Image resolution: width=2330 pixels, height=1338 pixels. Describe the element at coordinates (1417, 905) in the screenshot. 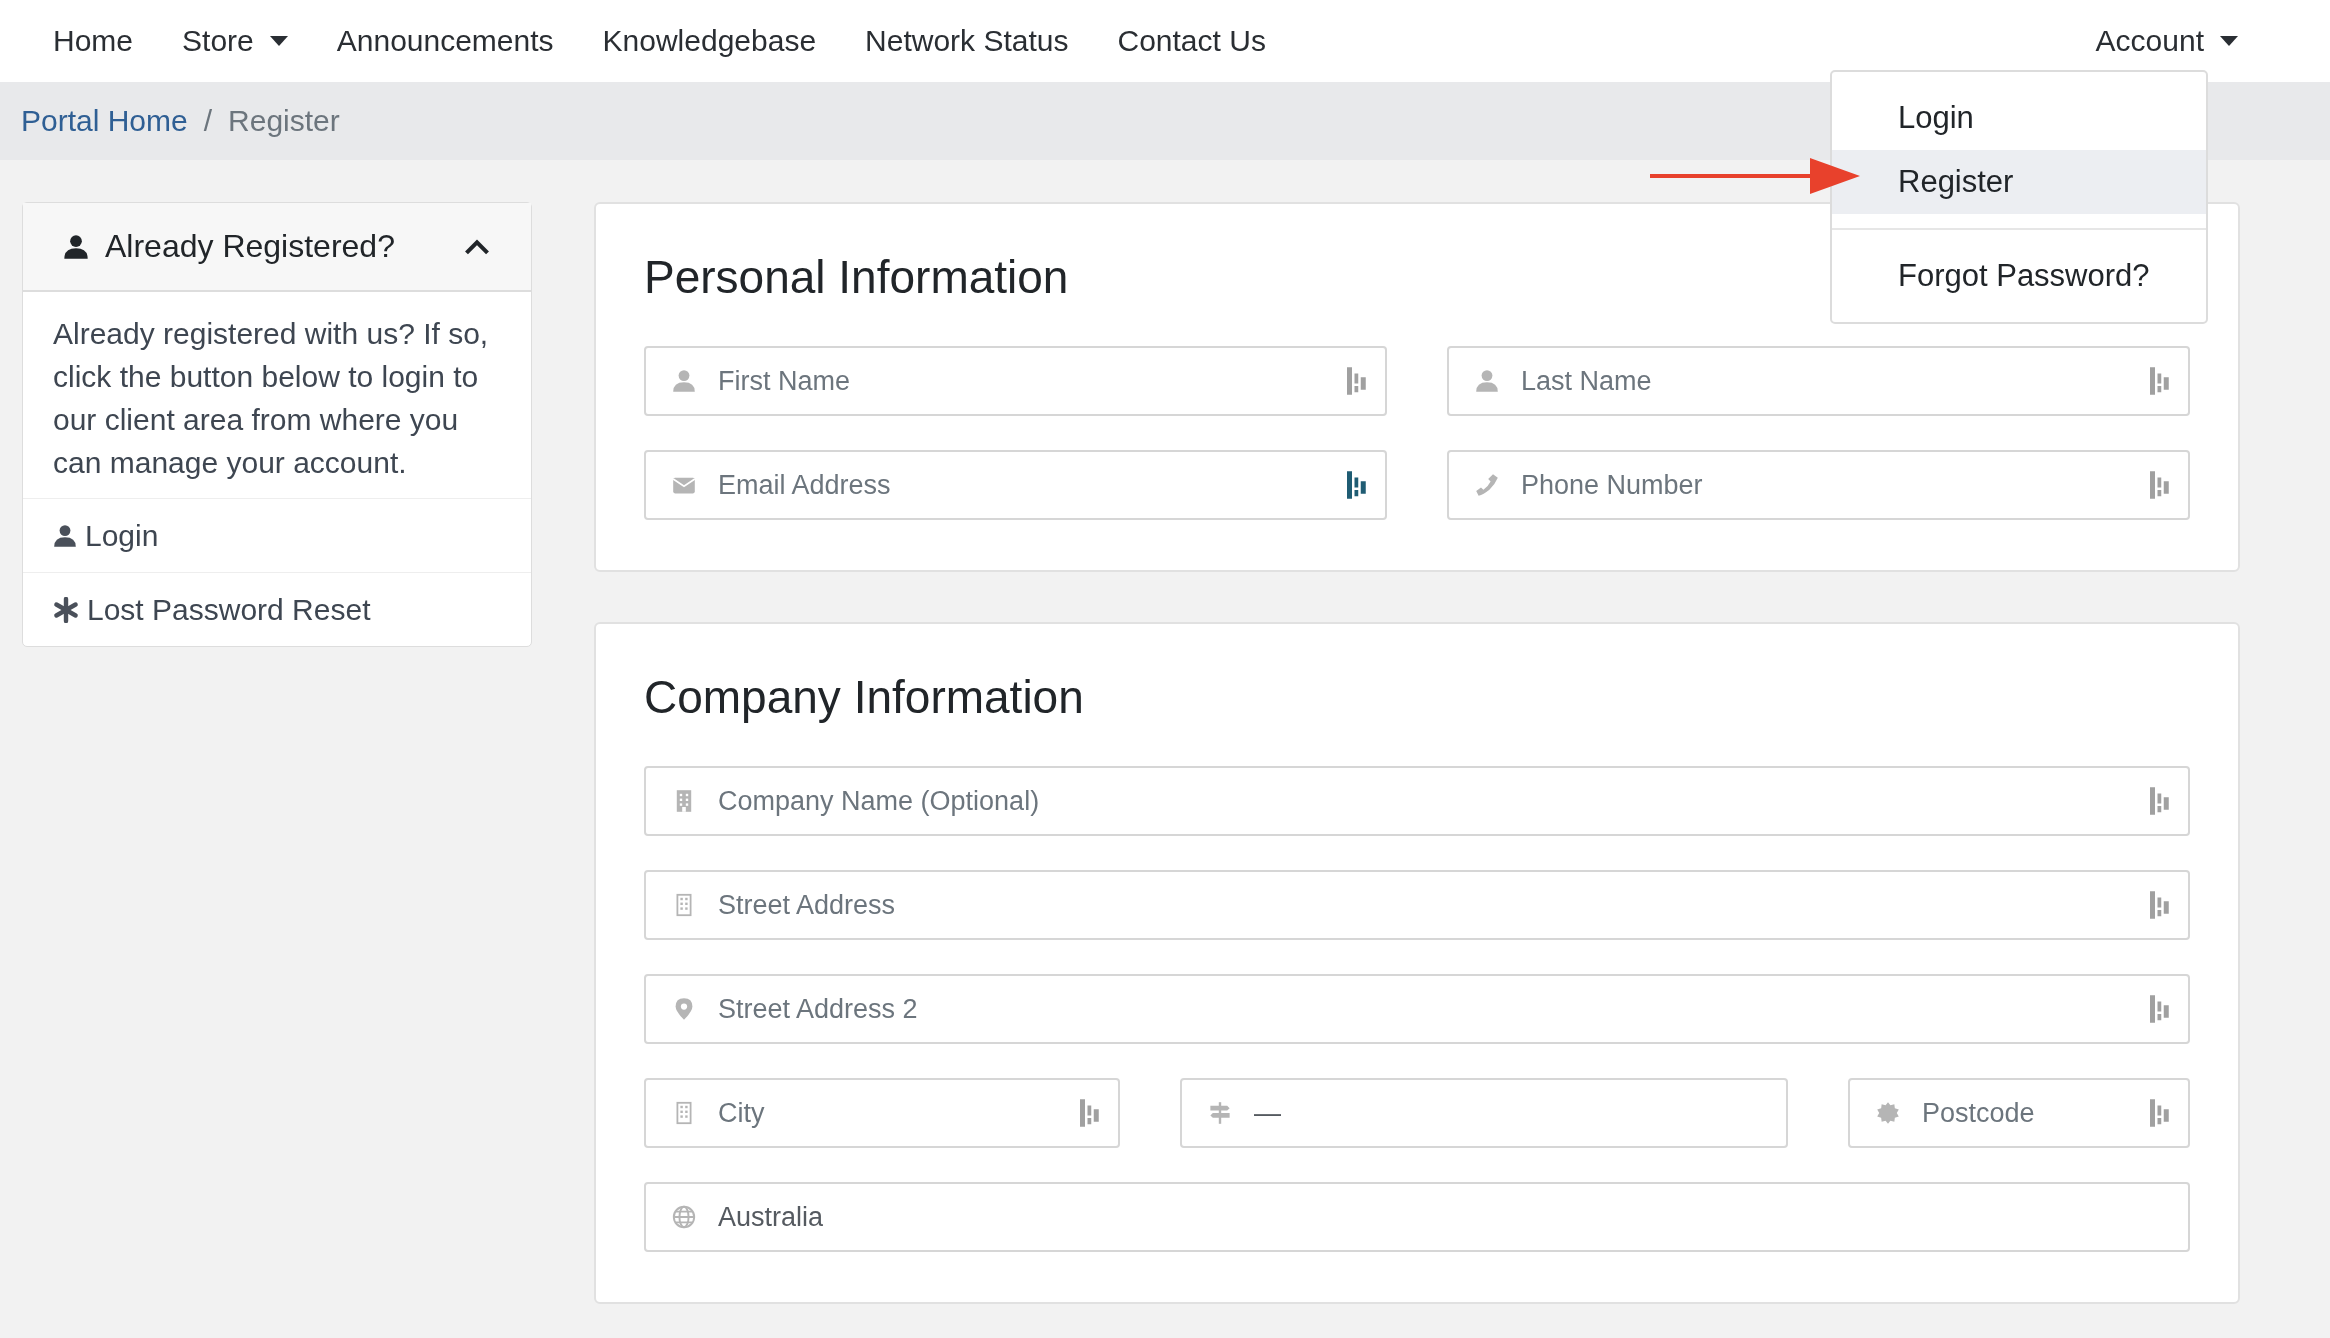

I see `input-field: Street Address` at that location.